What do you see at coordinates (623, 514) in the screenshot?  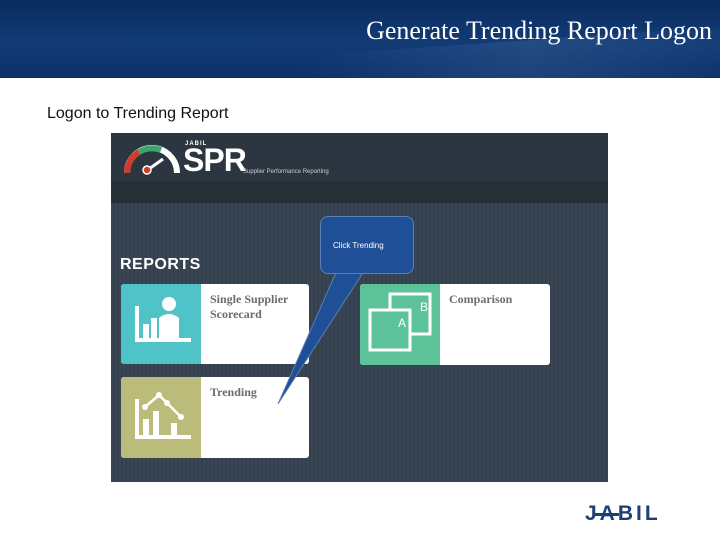 I see `jabil-footer-logo: JABIL` at bounding box center [623, 514].